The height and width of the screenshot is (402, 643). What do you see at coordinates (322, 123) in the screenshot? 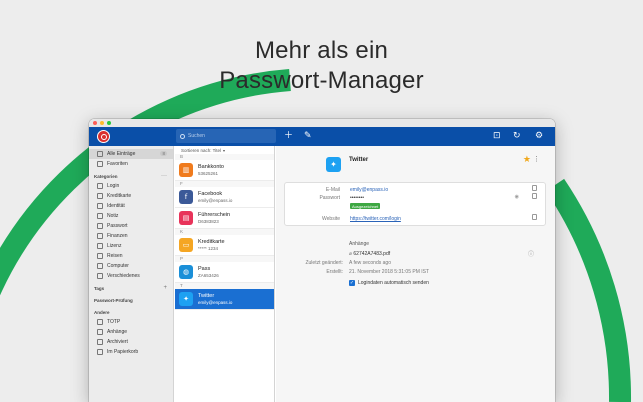
I see `title-bar` at bounding box center [322, 123].